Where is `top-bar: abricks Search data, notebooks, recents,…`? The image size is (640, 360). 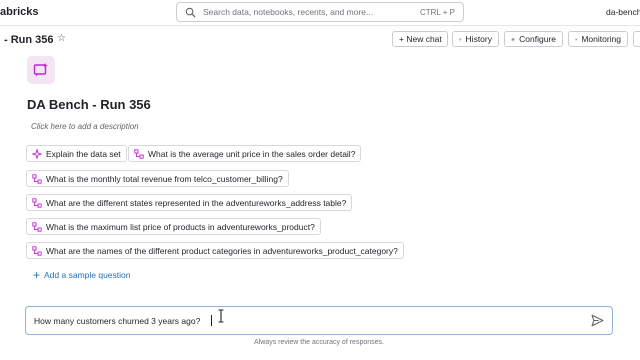 top-bar: abricks Search data, notebooks, recents,… is located at coordinates (320, 13).